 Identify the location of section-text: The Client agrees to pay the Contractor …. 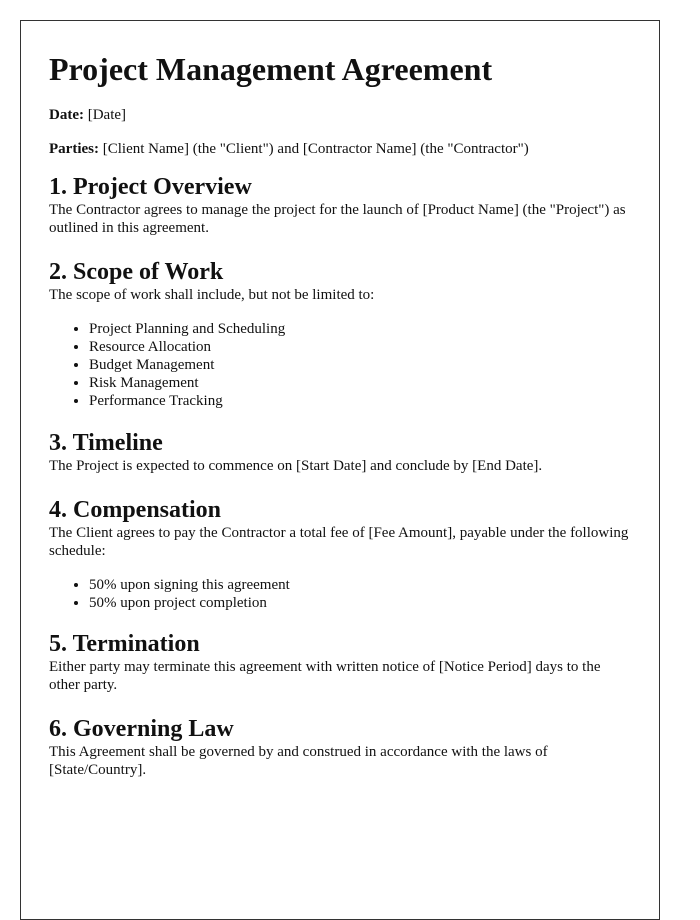
(339, 542).